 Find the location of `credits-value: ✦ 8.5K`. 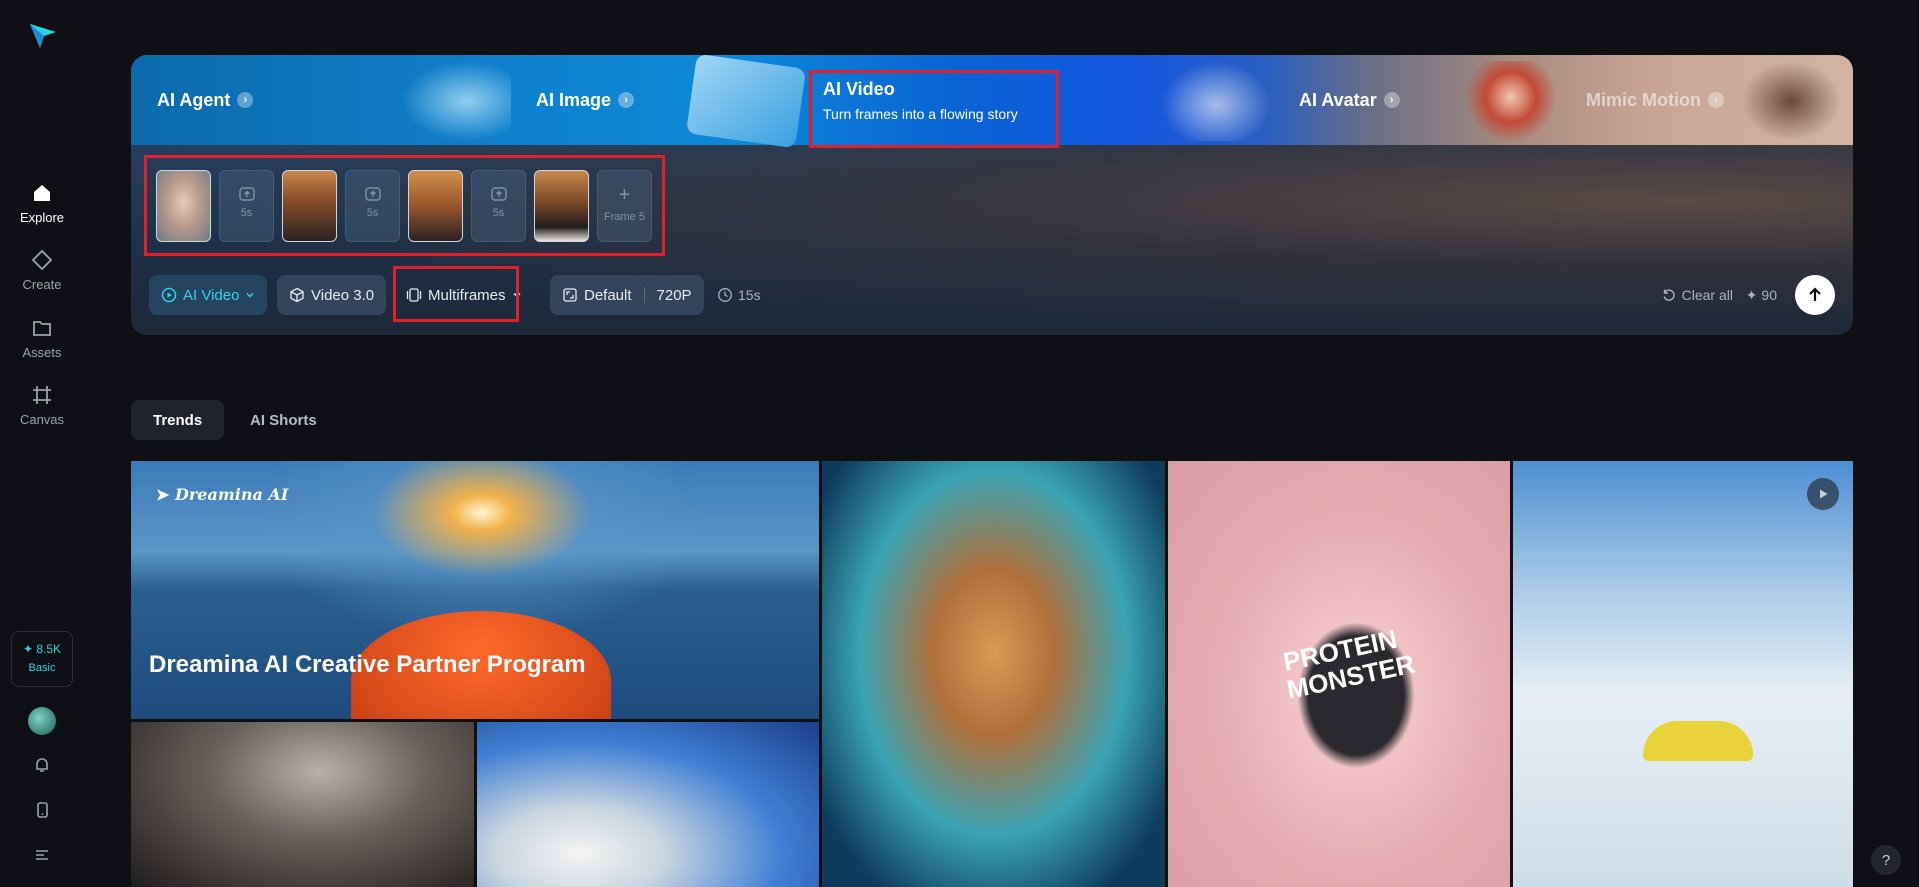

credits-value: ✦ 8.5K is located at coordinates (42, 649).